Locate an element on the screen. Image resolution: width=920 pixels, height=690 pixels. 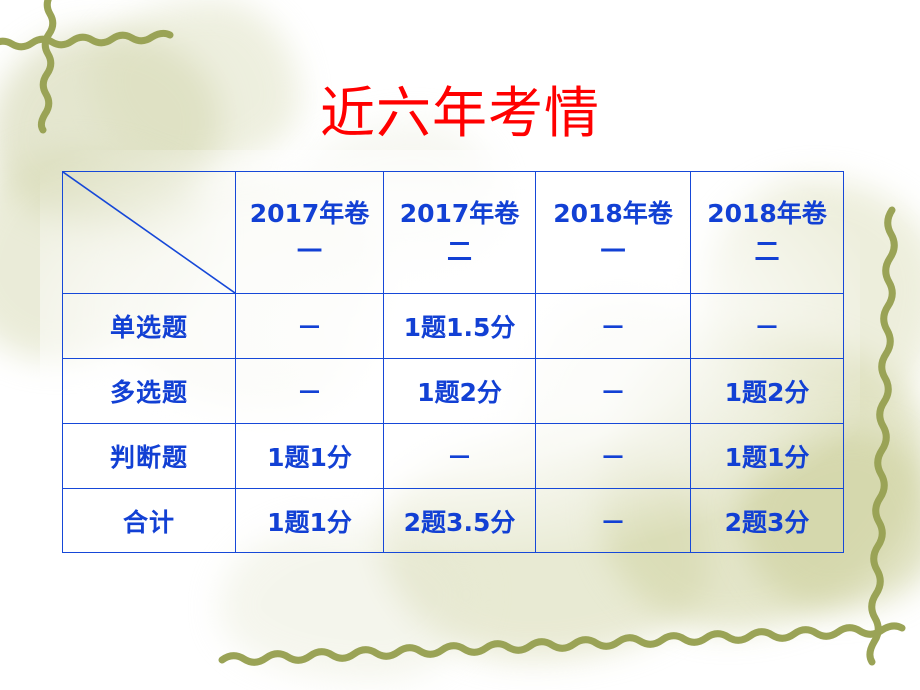
table-corner-cell is located at coordinates (149, 232).